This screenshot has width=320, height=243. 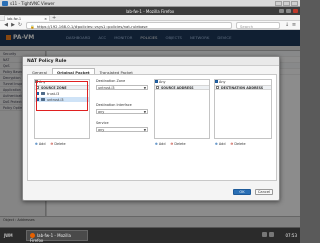 I want to click on highlight-box, so click(x=62, y=96).